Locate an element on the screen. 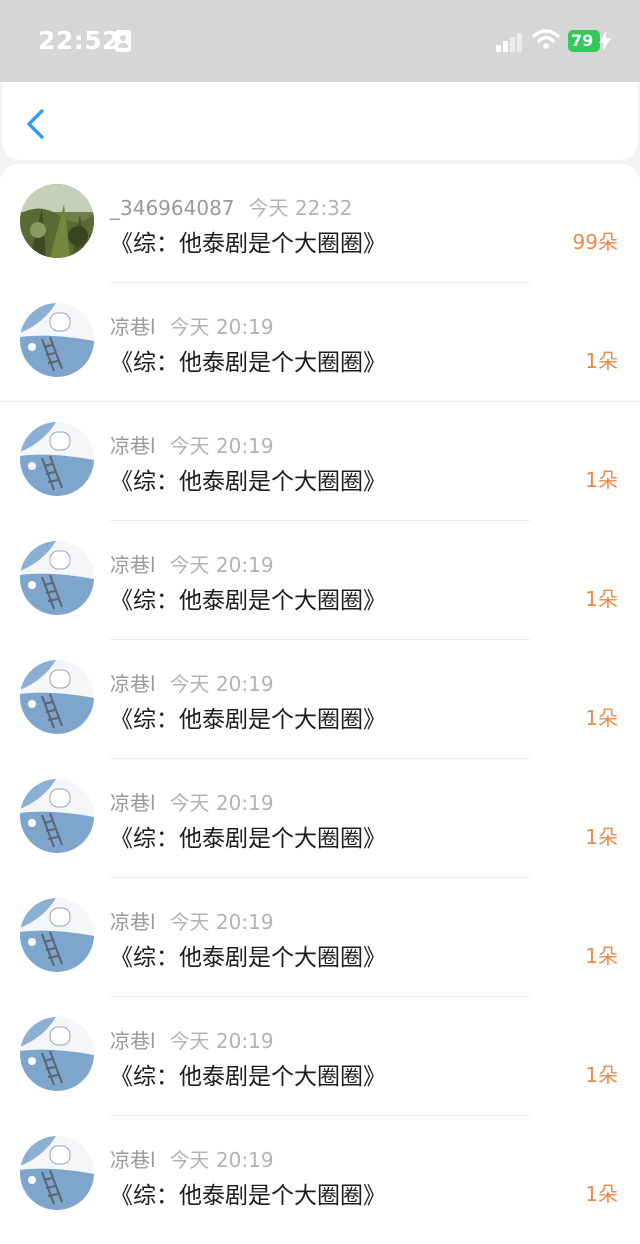 Image resolution: width=640 pixels, height=1244 pixels. list-item: _346964087 今天 22:32 《综：他泰剧是个大圈圈》 99朵 is located at coordinates (320, 223).